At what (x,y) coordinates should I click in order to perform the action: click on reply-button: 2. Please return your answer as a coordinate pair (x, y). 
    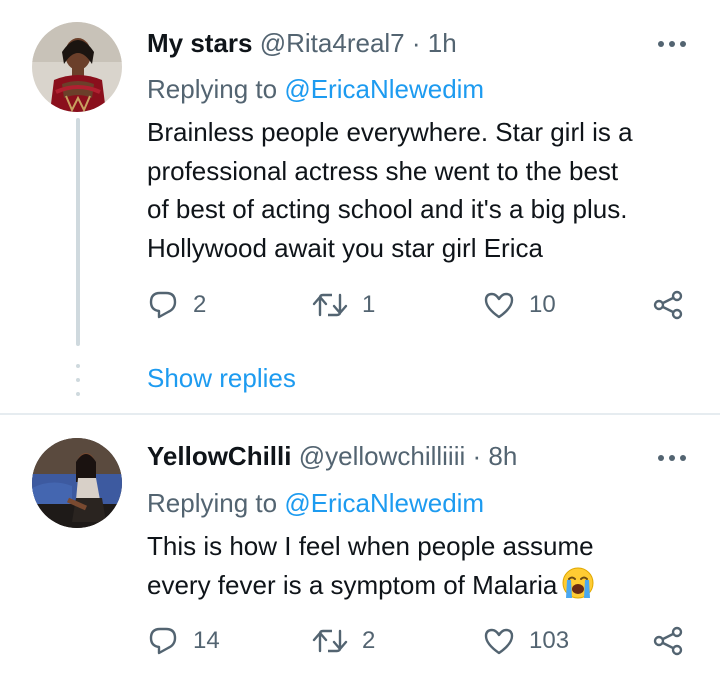
    Looking at the image, I should click on (176, 305).